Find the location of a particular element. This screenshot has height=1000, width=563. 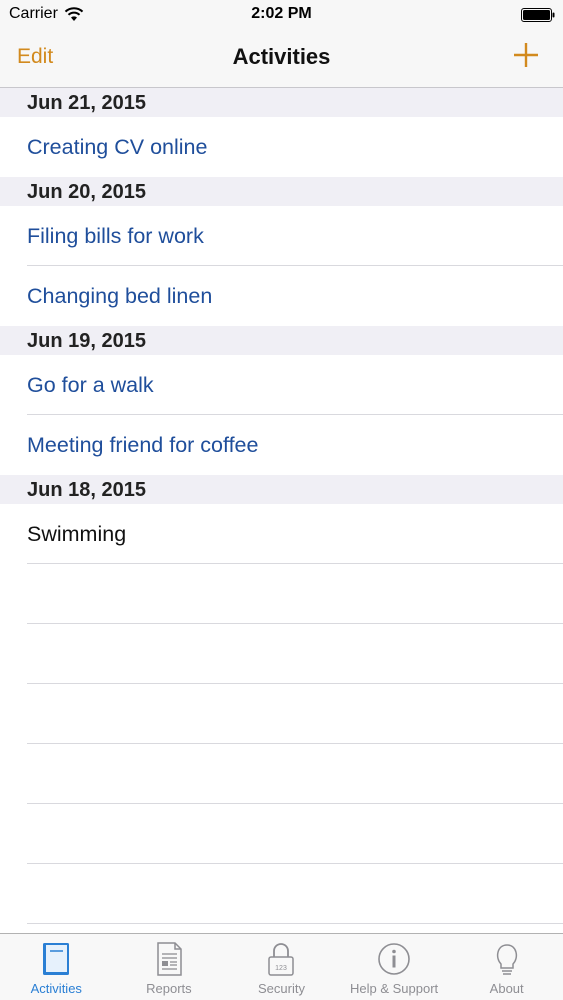

list-item: Filing bills for work is located at coordinates (281, 236).